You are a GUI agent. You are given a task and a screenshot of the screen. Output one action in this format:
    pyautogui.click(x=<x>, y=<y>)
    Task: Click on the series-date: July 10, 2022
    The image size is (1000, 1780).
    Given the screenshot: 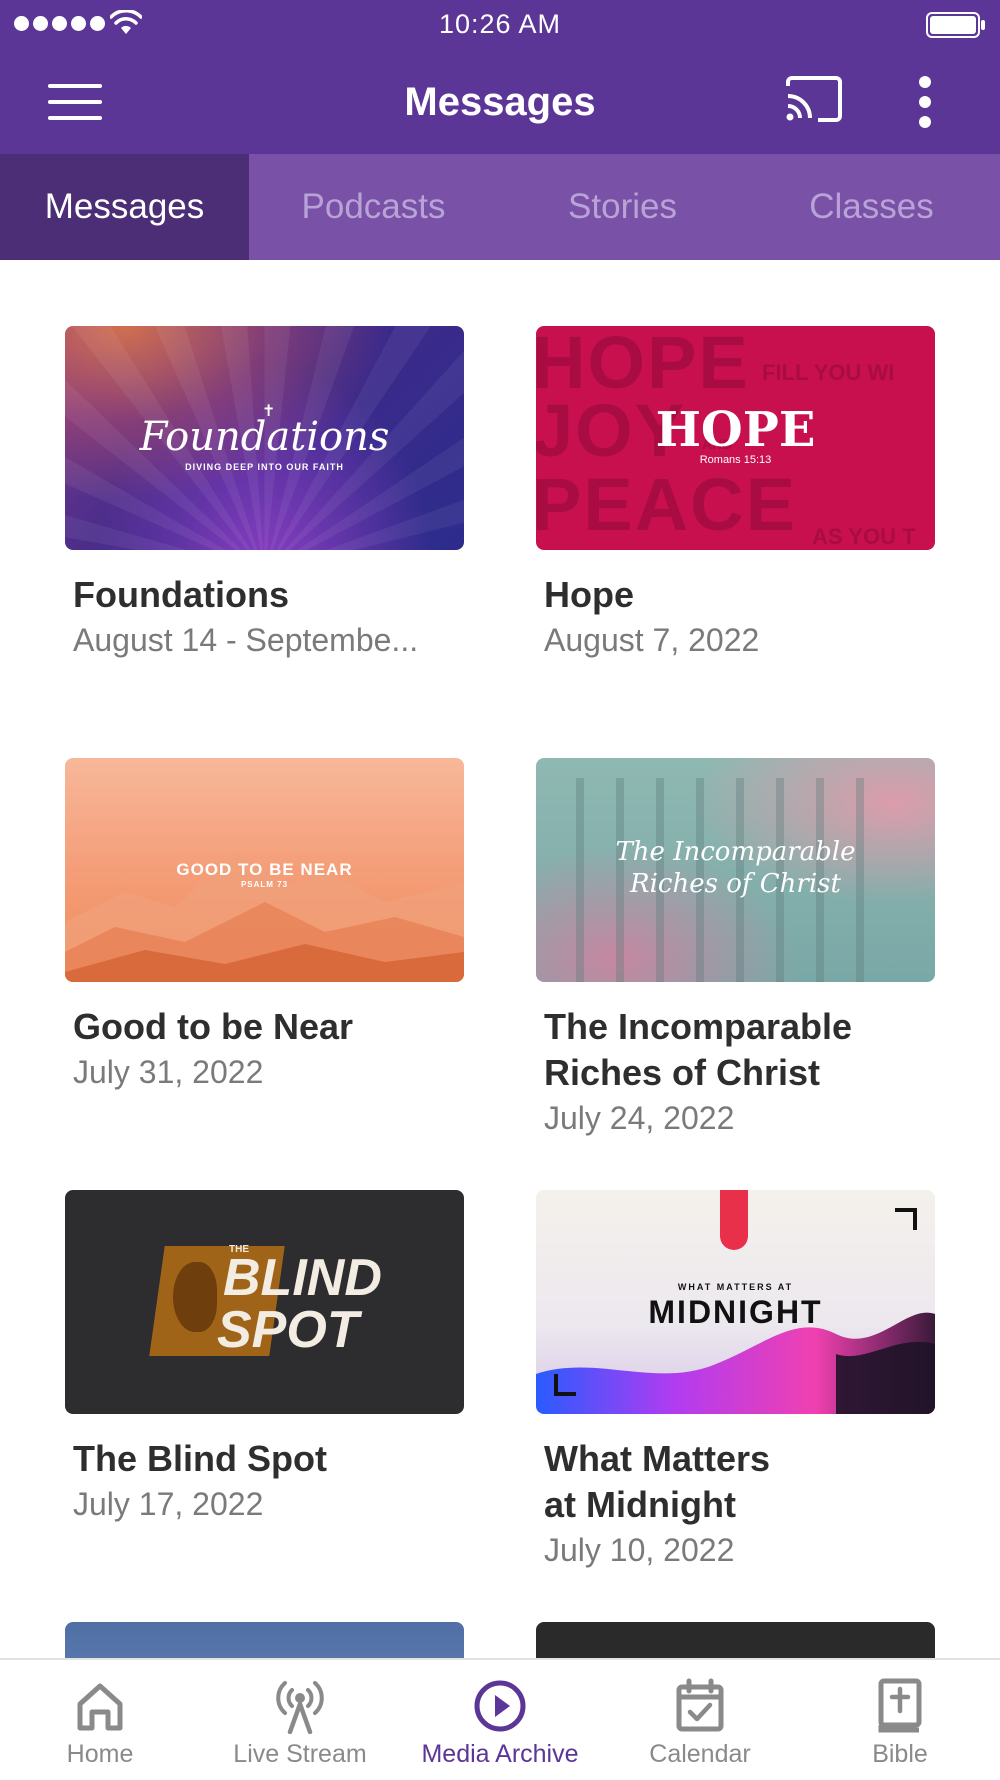 What is the action you would take?
    pyautogui.click(x=639, y=1550)
    